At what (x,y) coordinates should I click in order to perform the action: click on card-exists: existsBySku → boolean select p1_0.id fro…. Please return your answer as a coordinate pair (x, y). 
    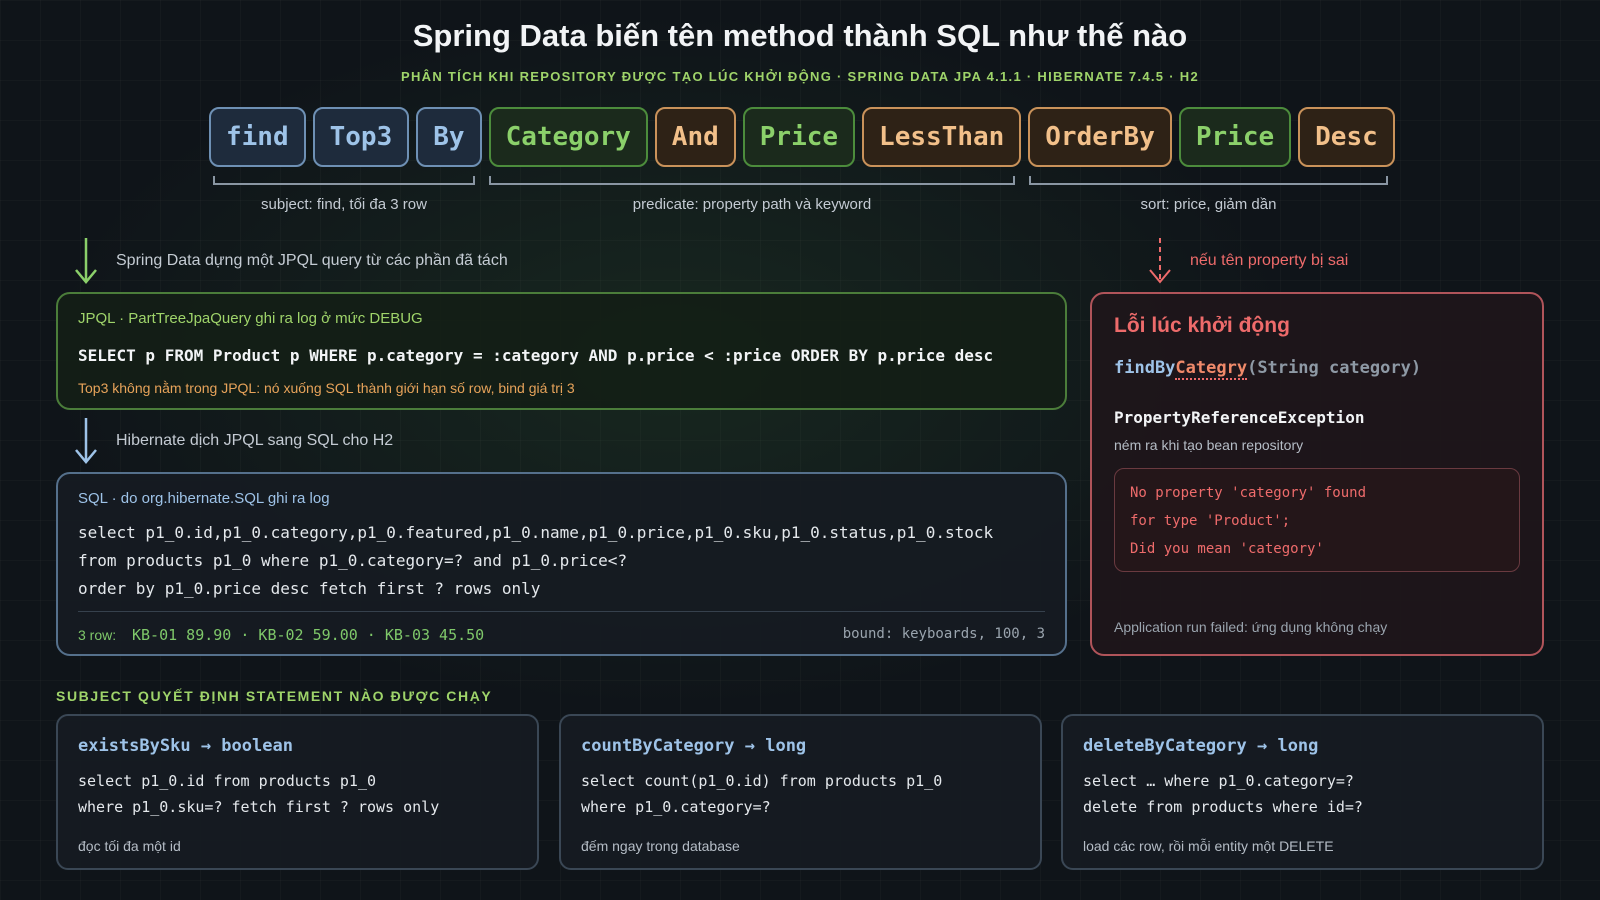
    Looking at the image, I should click on (297, 792).